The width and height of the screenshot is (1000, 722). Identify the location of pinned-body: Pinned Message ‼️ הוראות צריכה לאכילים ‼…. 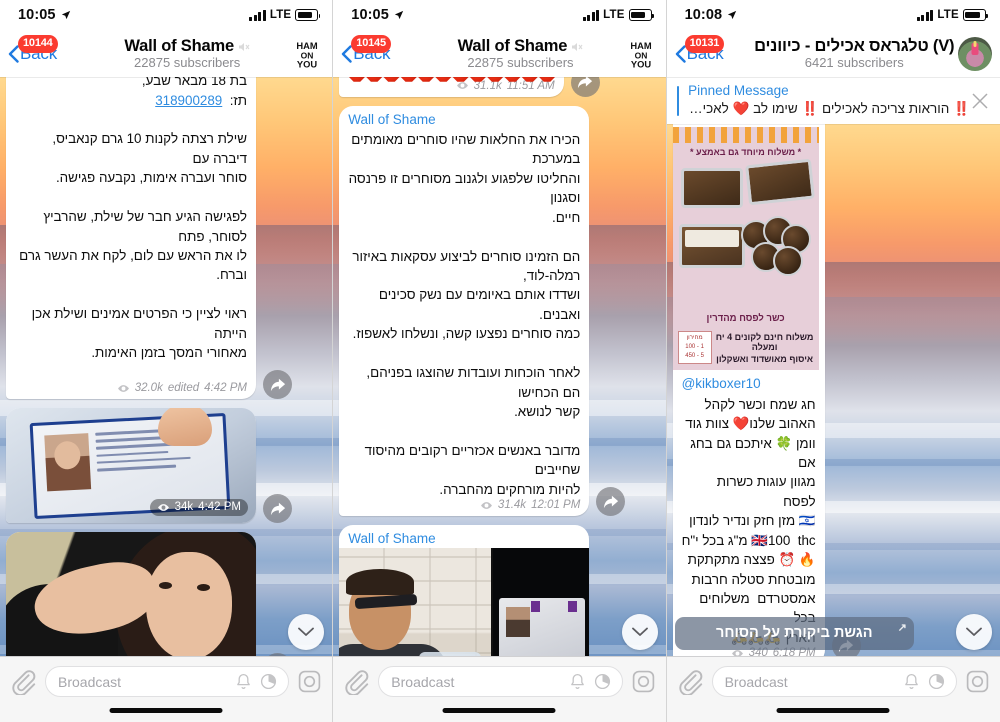
(824, 100).